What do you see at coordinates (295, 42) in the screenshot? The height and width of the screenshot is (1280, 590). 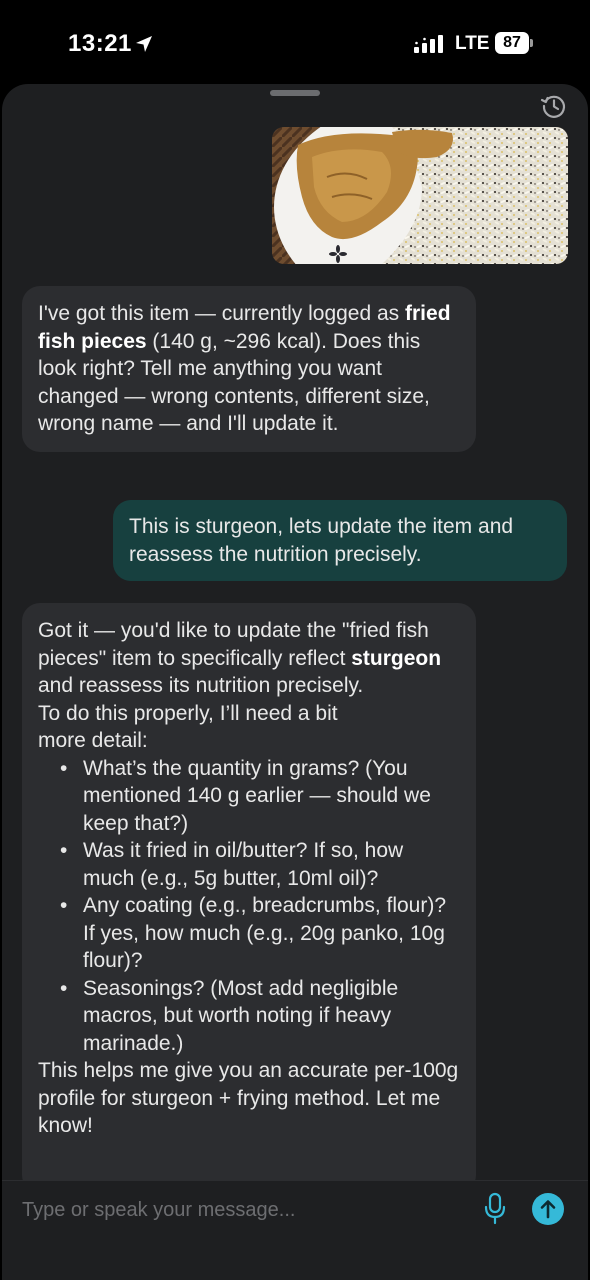 I see `status-bar: 13:21 LTE 87` at bounding box center [295, 42].